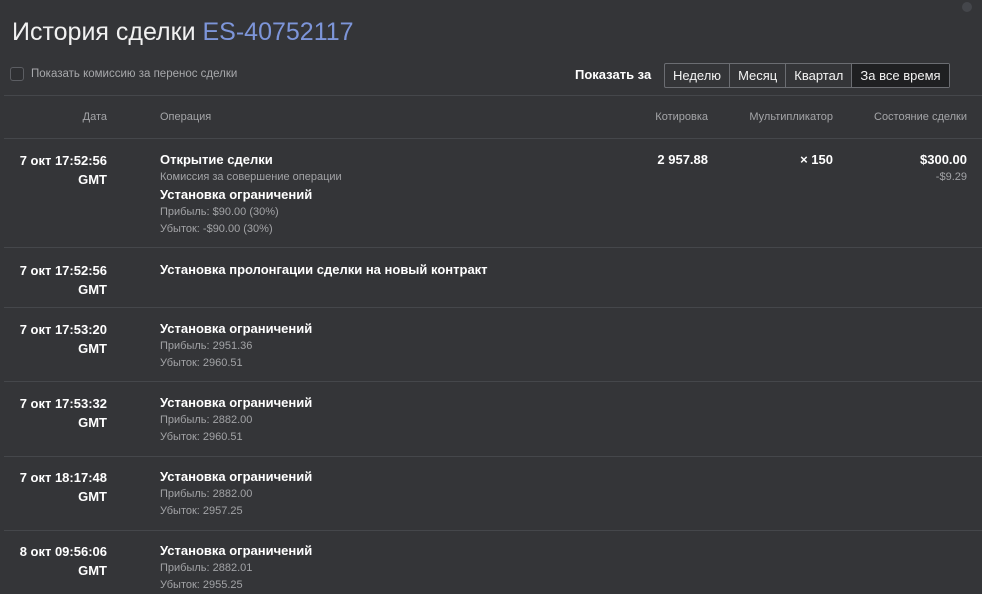 The image size is (982, 594). What do you see at coordinates (216, 229) in the screenshot?
I see `operation-detail: Убыток: -$90.00 (30%)` at bounding box center [216, 229].